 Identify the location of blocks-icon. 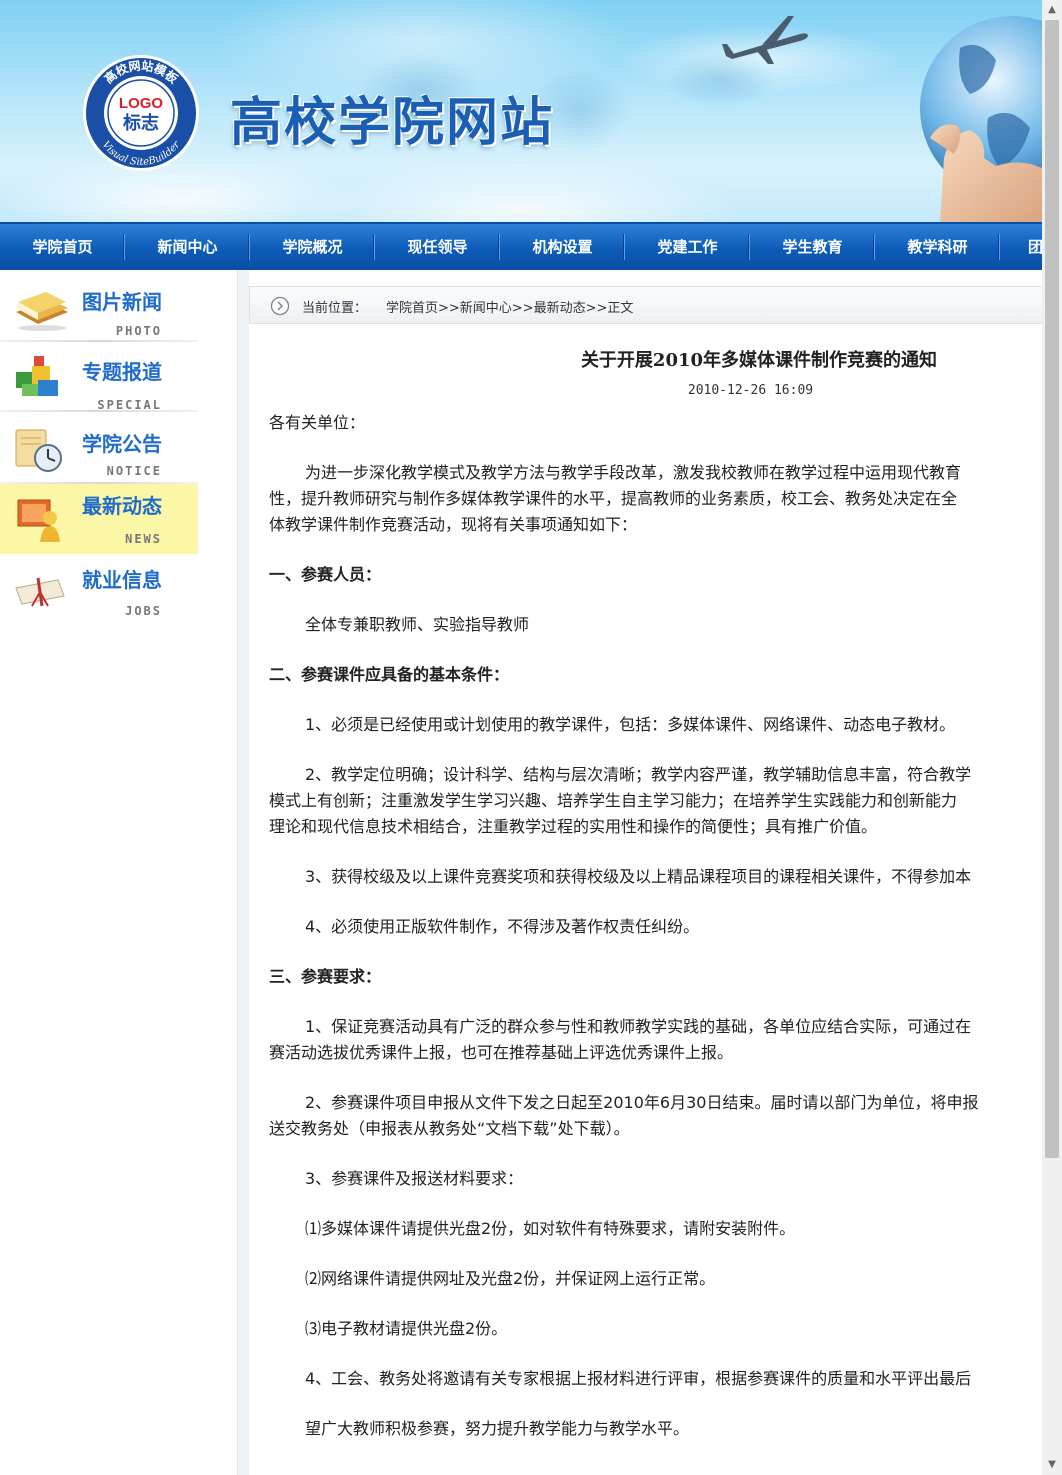
(37, 376).